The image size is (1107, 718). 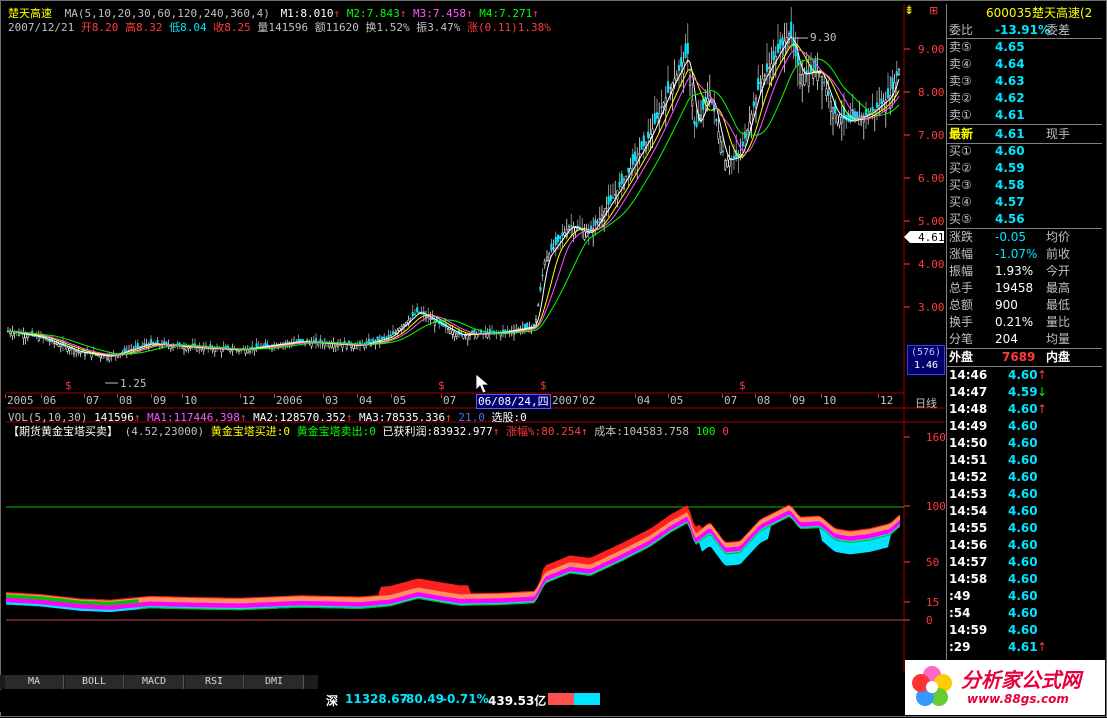 I want to click on period-label: 日线, so click(x=926, y=403).